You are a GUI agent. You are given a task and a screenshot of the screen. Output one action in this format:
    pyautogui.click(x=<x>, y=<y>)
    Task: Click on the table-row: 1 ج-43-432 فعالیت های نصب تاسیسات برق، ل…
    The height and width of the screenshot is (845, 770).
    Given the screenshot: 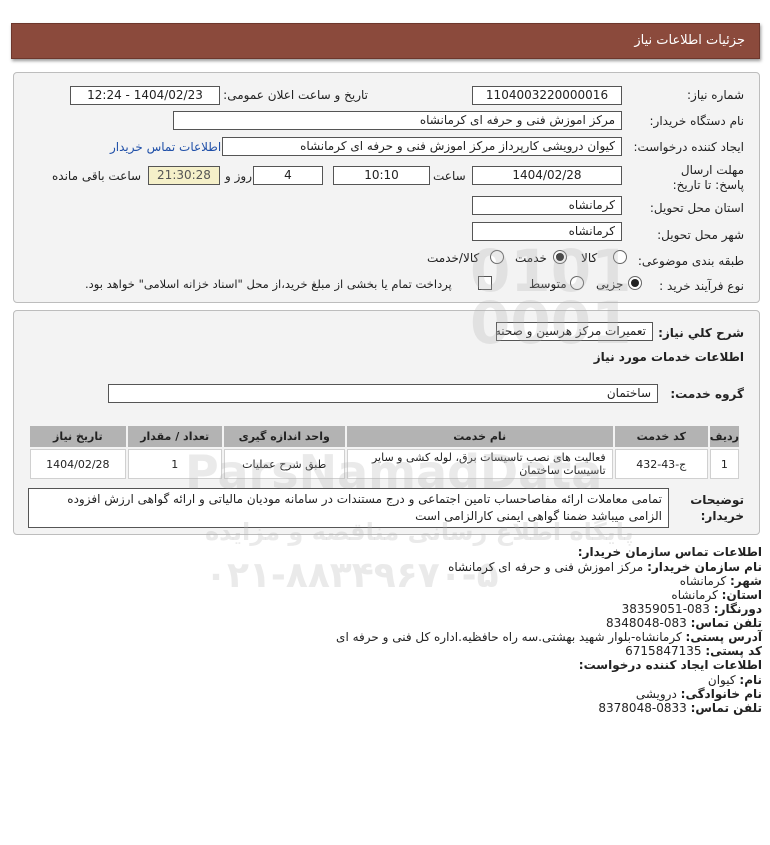 What is the action you would take?
    pyautogui.click(x=384, y=464)
    